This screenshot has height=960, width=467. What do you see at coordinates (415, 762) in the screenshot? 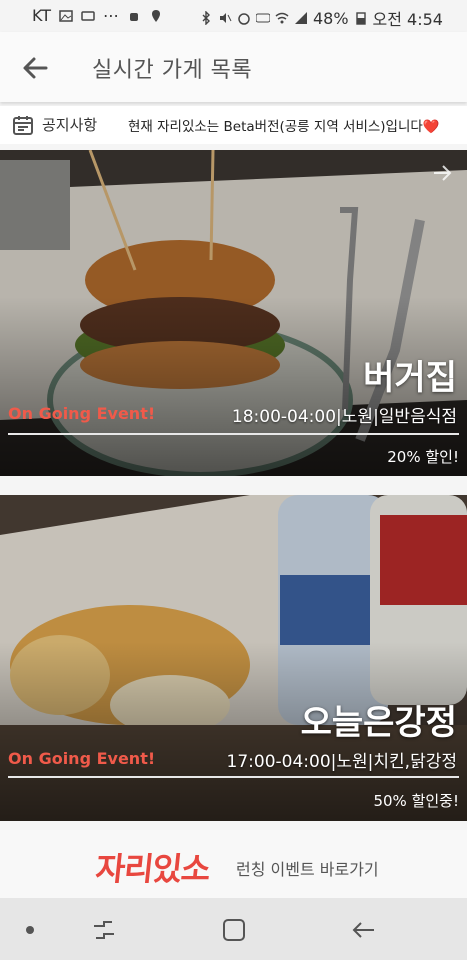
I see `store-category: 치킨,닭강정` at bounding box center [415, 762].